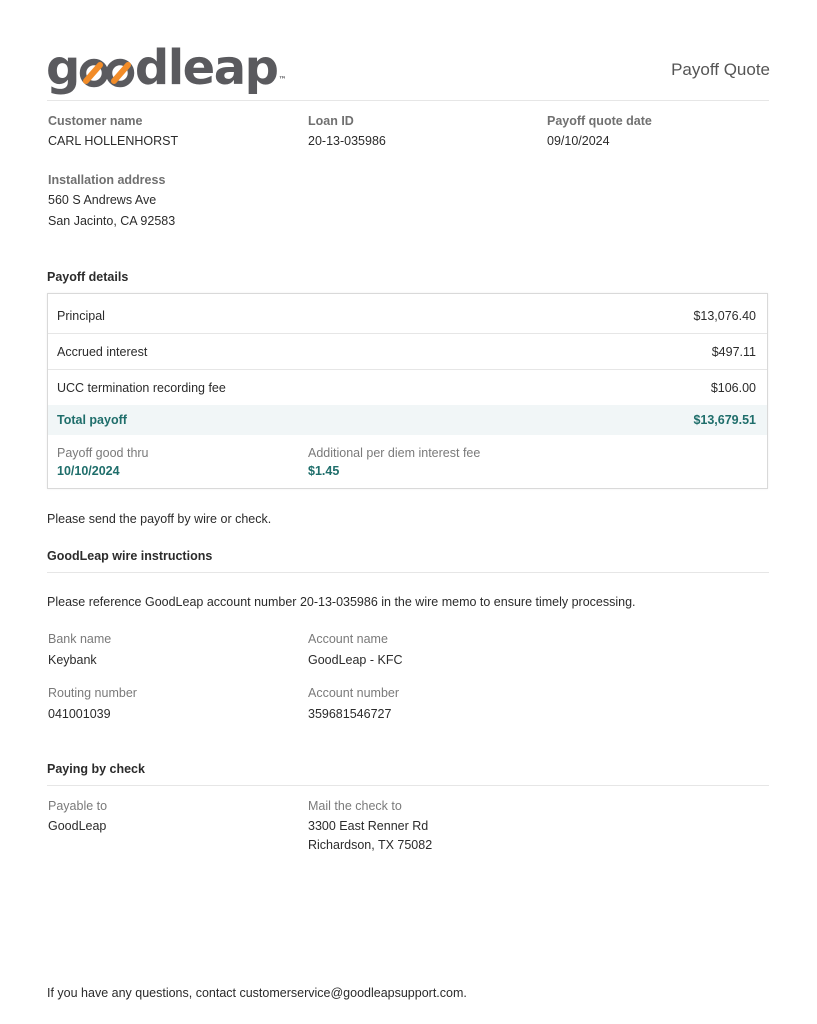 This screenshot has width=817, height=1024. I want to click on customer-name-value: CARL HOLLENHORST, so click(113, 141).